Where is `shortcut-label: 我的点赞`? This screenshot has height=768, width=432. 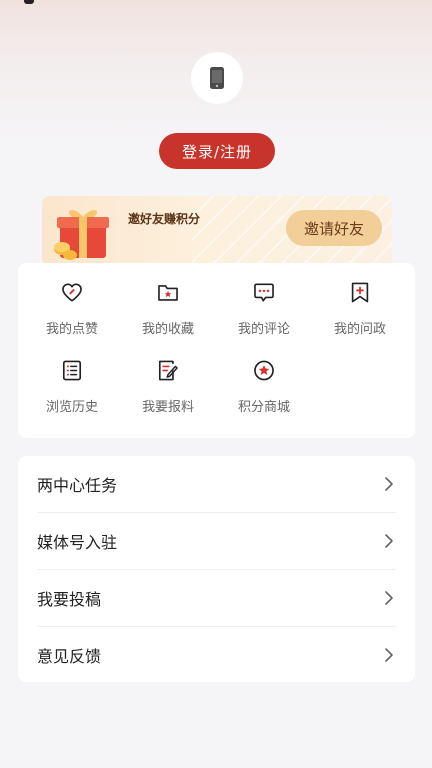 shortcut-label: 我的点赞 is located at coordinates (71, 329).